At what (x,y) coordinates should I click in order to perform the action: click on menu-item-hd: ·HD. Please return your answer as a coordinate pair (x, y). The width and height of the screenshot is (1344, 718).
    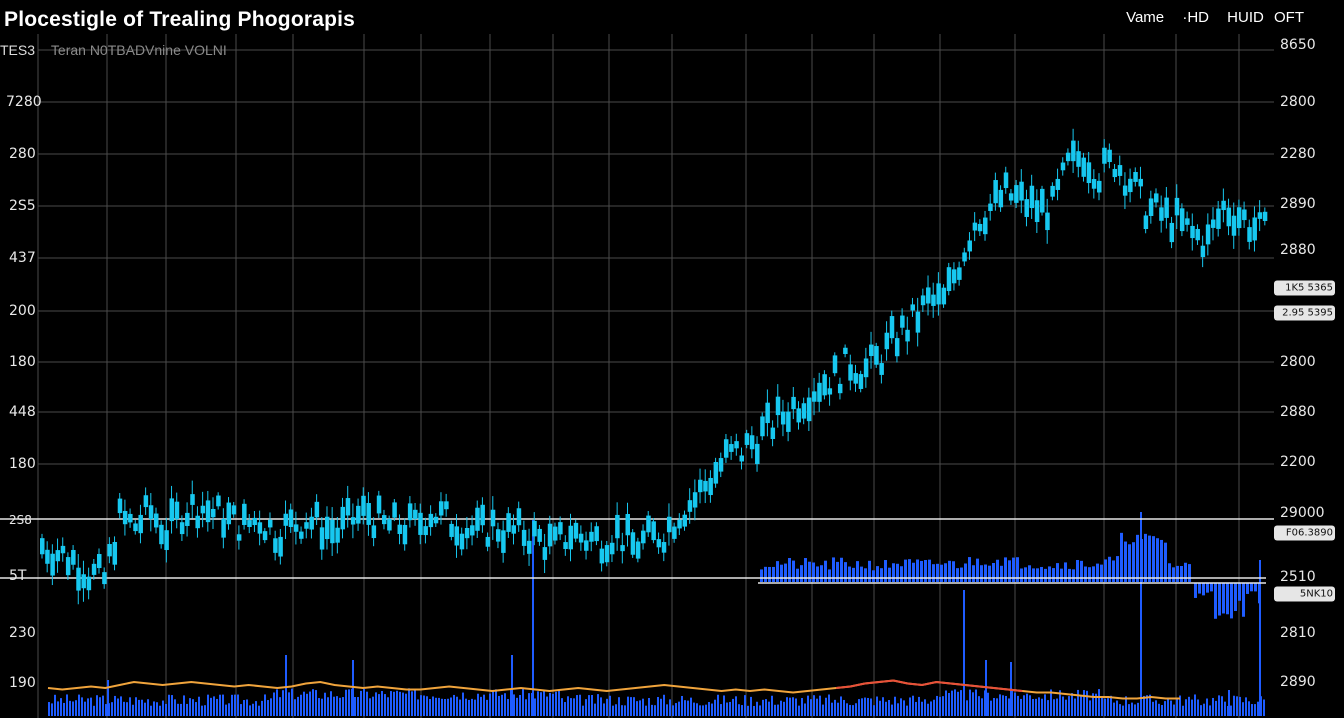
    Looking at the image, I should click on (1195, 17).